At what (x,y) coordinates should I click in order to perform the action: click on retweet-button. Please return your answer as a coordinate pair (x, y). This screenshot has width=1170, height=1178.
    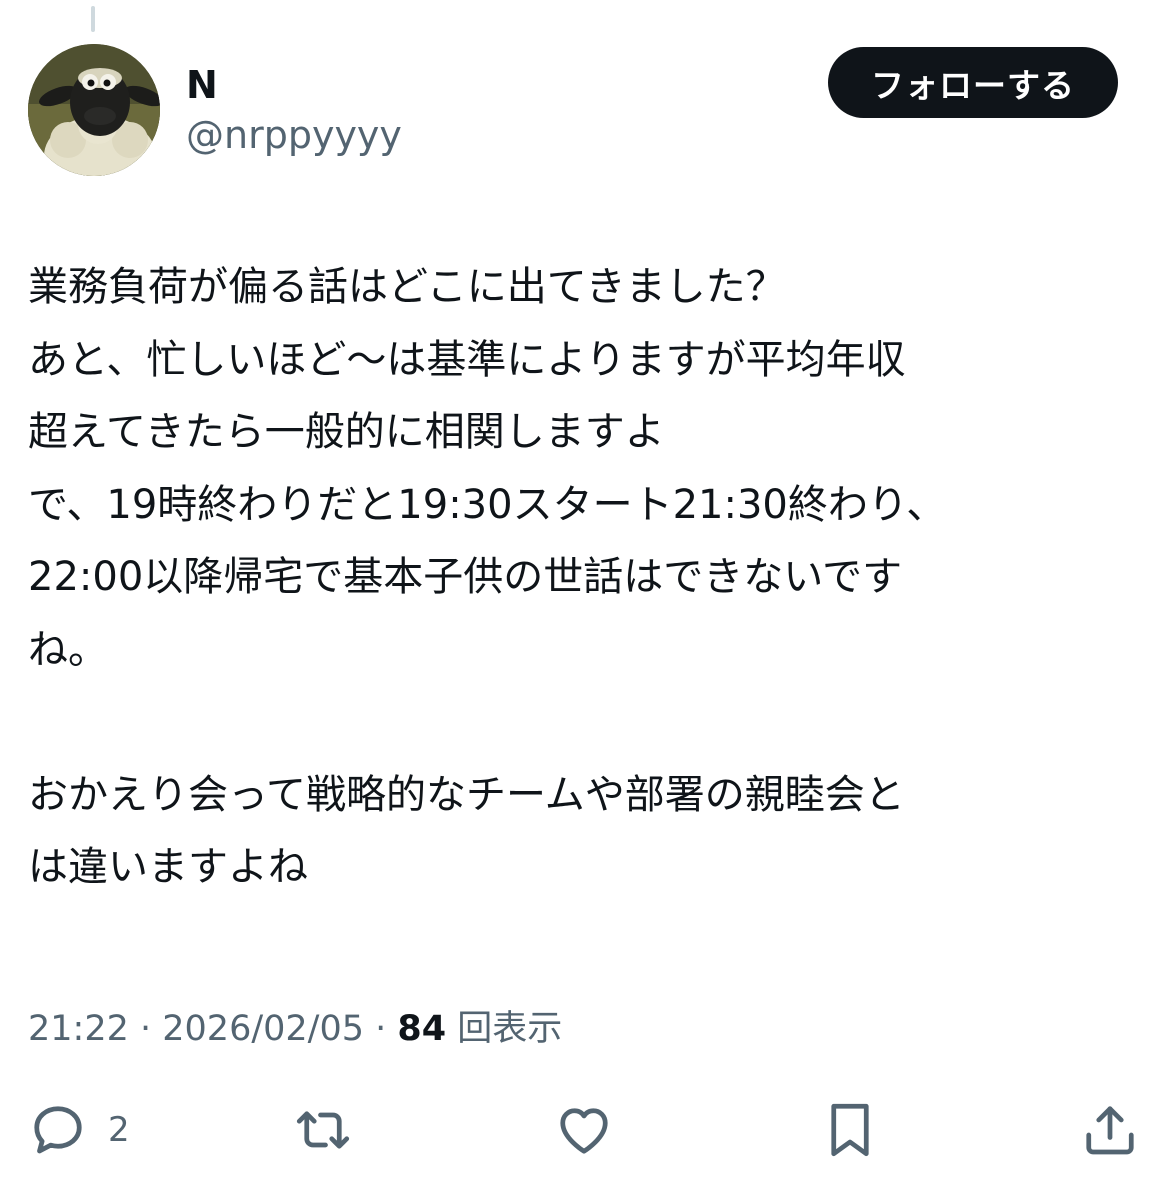
    Looking at the image, I should click on (323, 1130).